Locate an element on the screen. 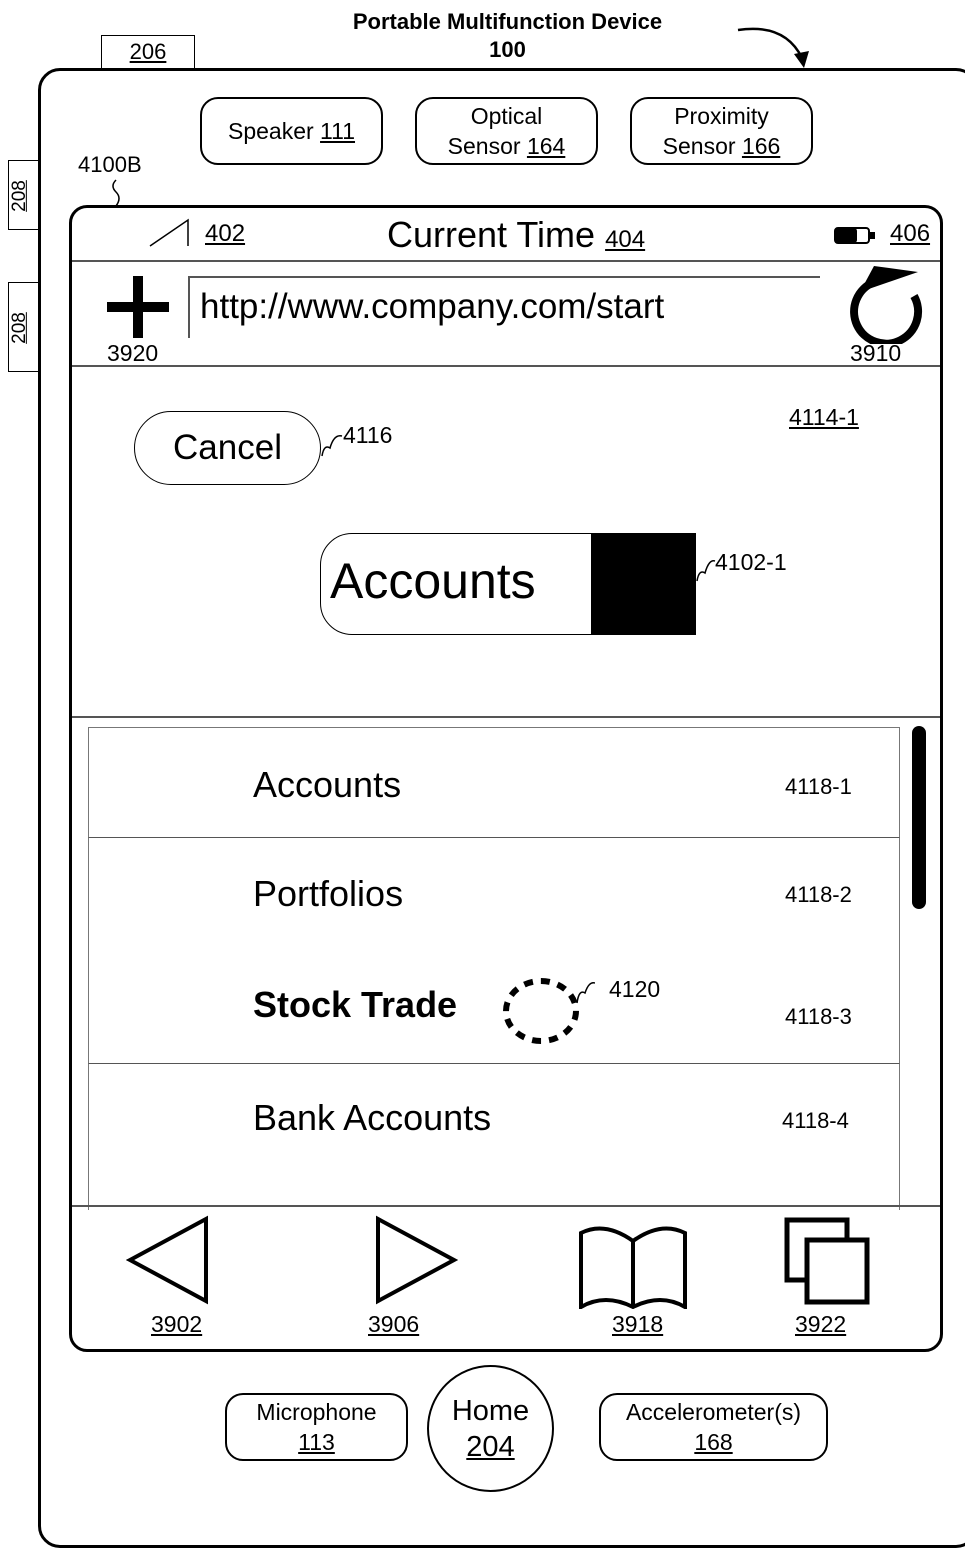  list-item-ref: 4118-1 is located at coordinates (818, 786).